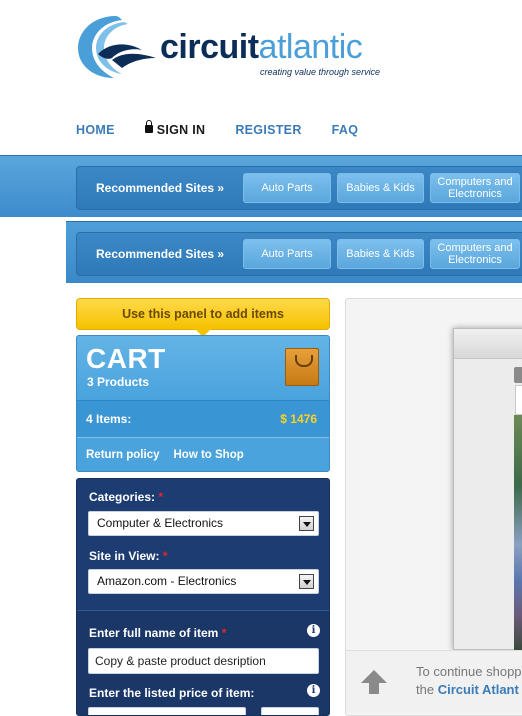 The image size is (522, 716). Describe the element at coordinates (345, 130) in the screenshot. I see `nav-faq-link: FAQ` at that location.